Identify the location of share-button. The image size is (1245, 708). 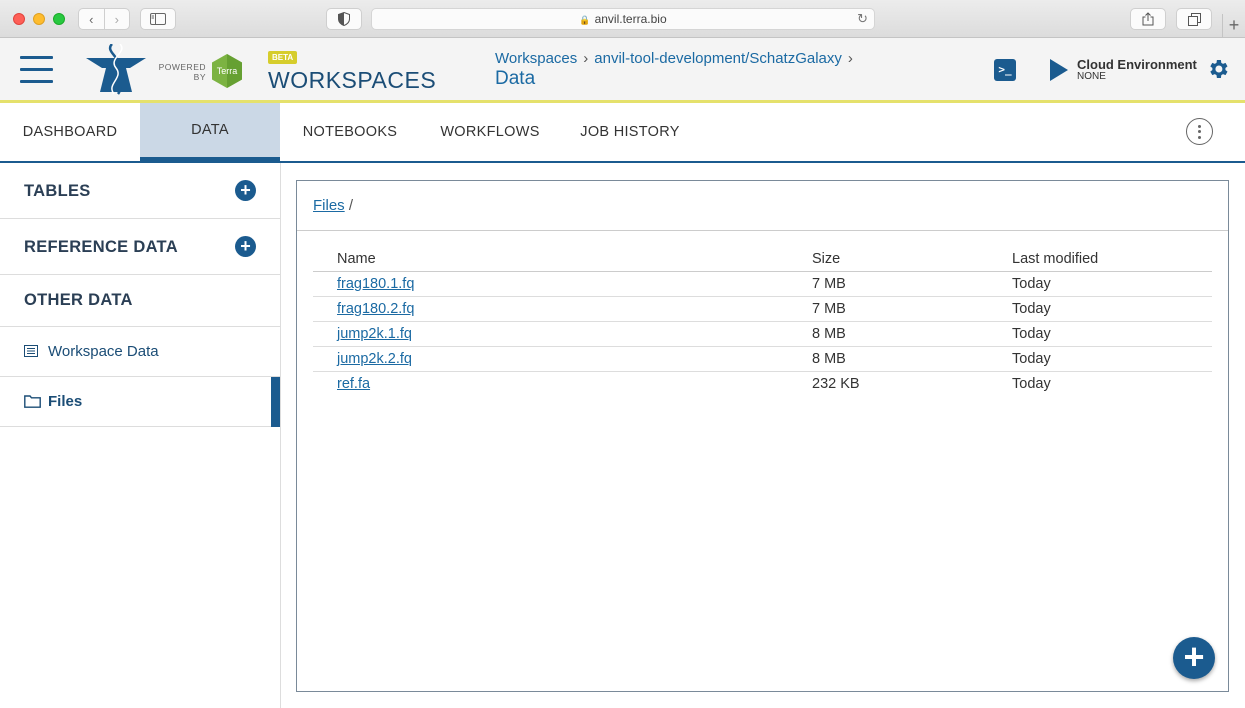
(1148, 19).